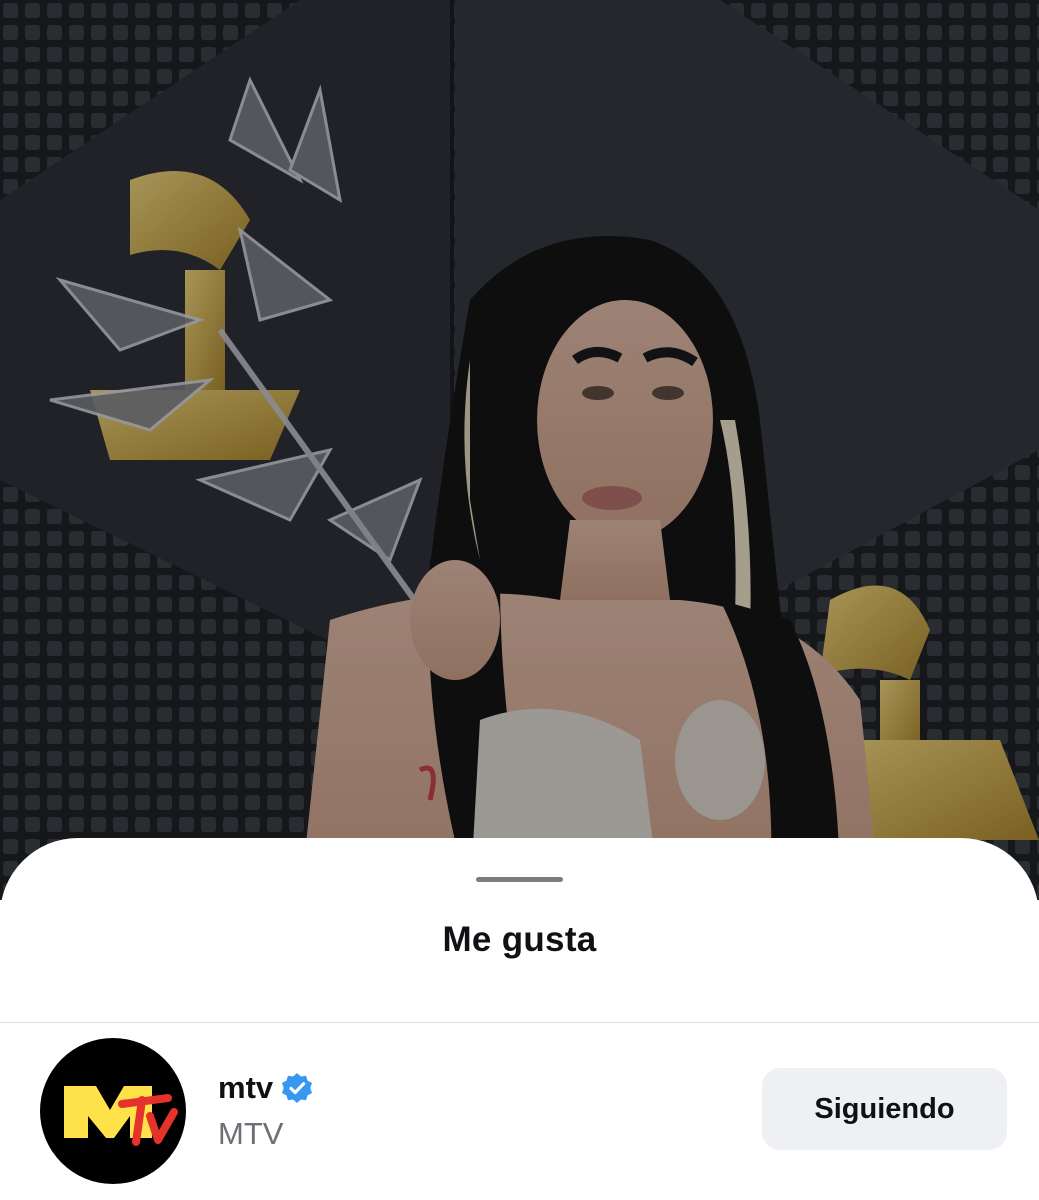 This screenshot has height=1200, width=1039. What do you see at coordinates (245, 1088) in the screenshot?
I see `username: mtv` at bounding box center [245, 1088].